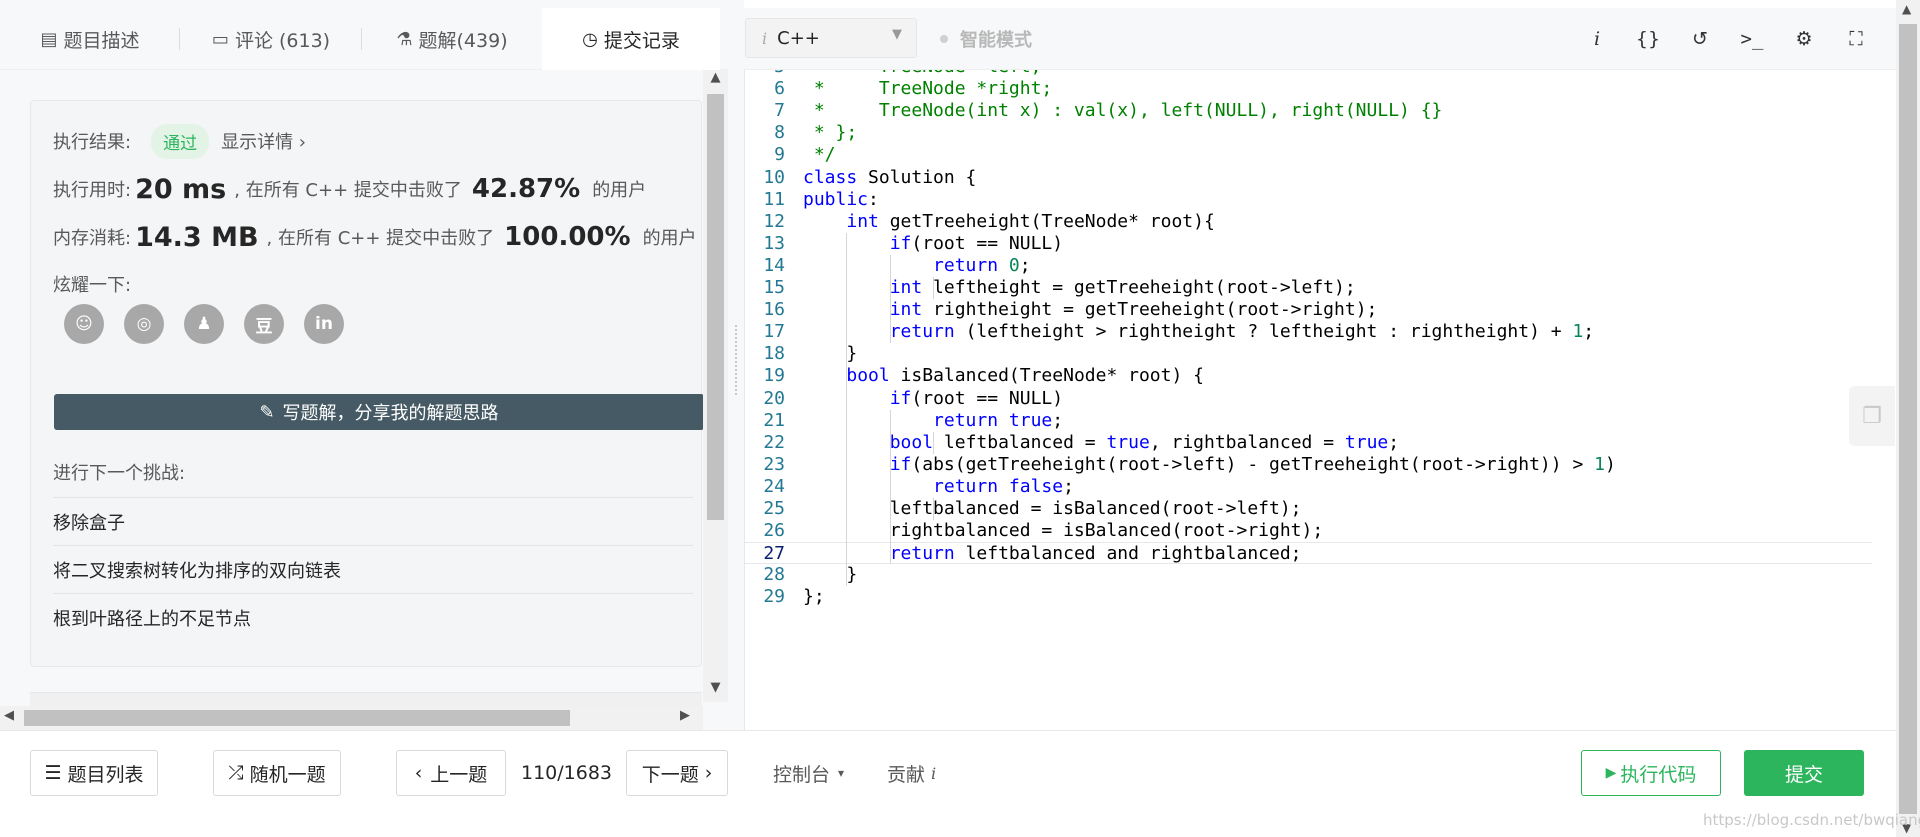 The width and height of the screenshot is (1920, 837). What do you see at coordinates (1752, 39) in the screenshot?
I see `terminal-icon: >_` at bounding box center [1752, 39].